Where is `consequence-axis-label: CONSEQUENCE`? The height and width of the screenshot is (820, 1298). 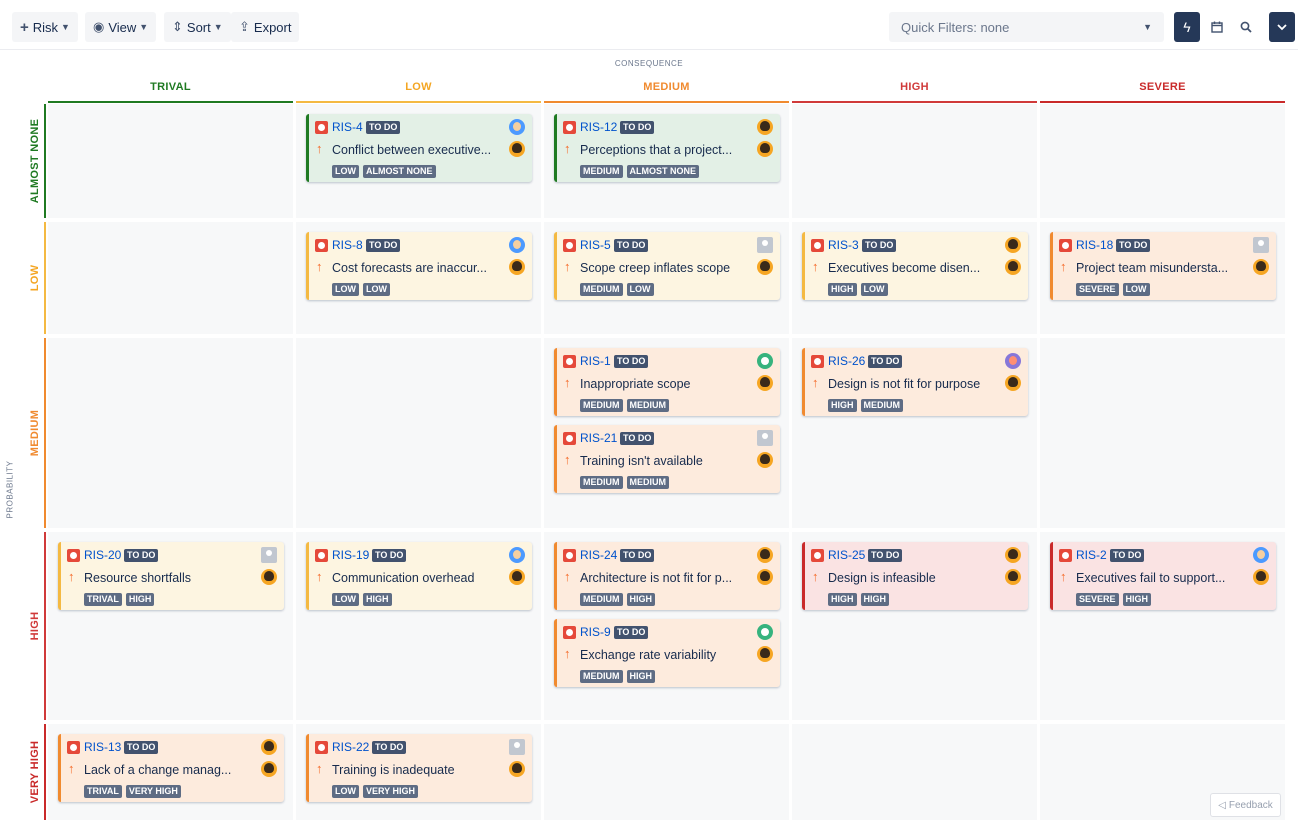 consequence-axis-label: CONSEQUENCE is located at coordinates (649, 63).